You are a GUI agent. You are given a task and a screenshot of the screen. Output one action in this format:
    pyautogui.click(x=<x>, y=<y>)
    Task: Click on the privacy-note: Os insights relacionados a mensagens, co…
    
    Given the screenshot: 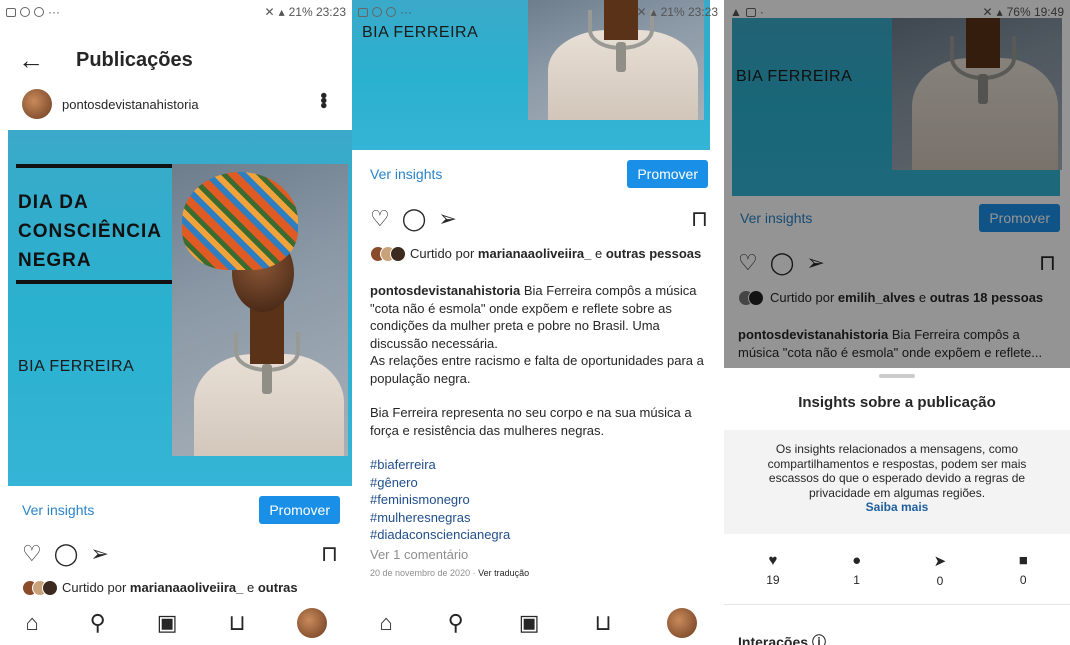 What is the action you would take?
    pyautogui.click(x=897, y=482)
    